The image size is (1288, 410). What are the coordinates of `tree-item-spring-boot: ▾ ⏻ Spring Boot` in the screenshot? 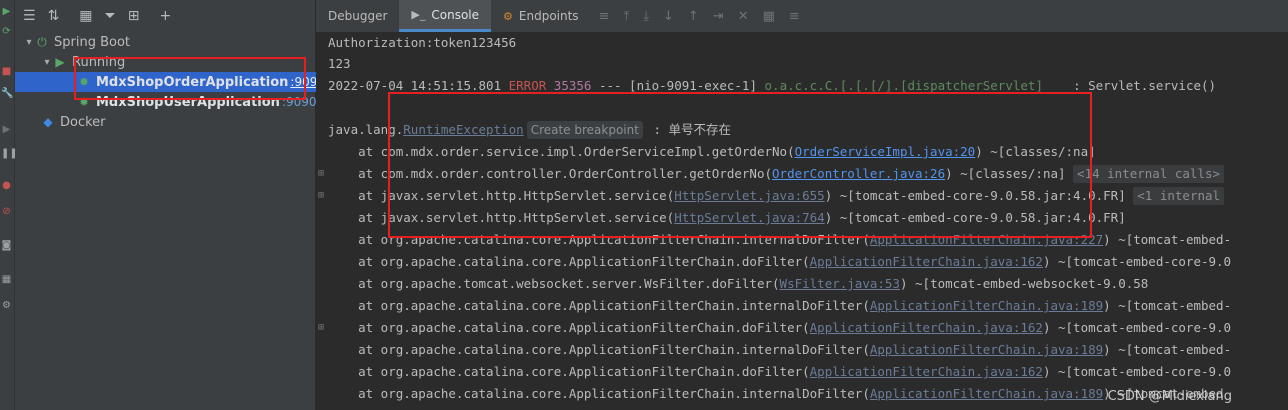 It's located at (169, 42).